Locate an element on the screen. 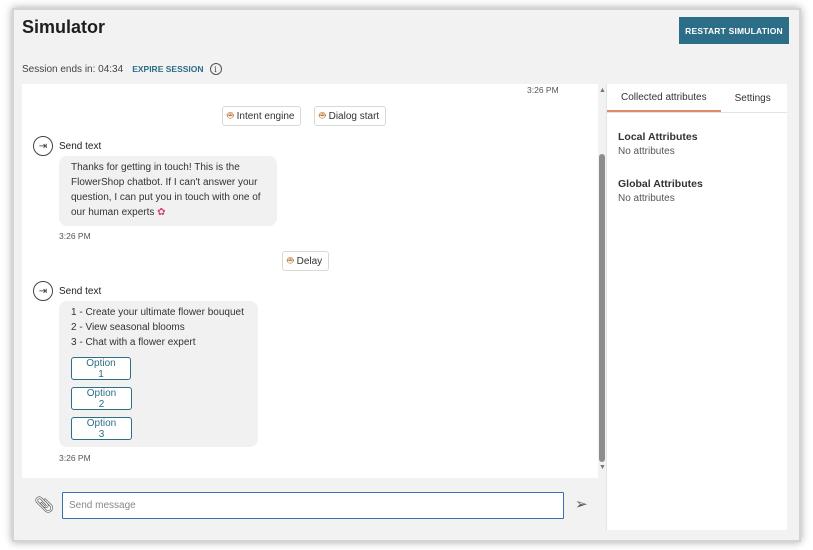  chip-label: Dialog start is located at coordinates (354, 116).